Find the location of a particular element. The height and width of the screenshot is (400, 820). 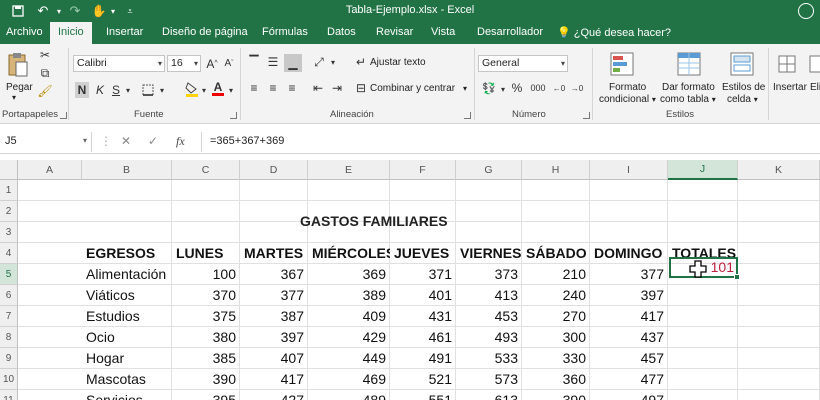

number-launcher-icon is located at coordinates (586, 115).